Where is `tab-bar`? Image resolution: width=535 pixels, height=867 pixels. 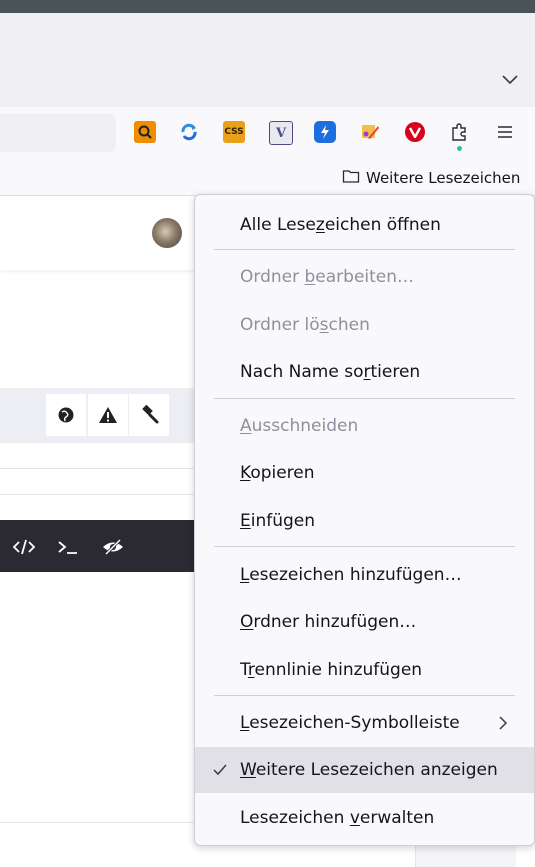
tab-bar is located at coordinates (267, 60).